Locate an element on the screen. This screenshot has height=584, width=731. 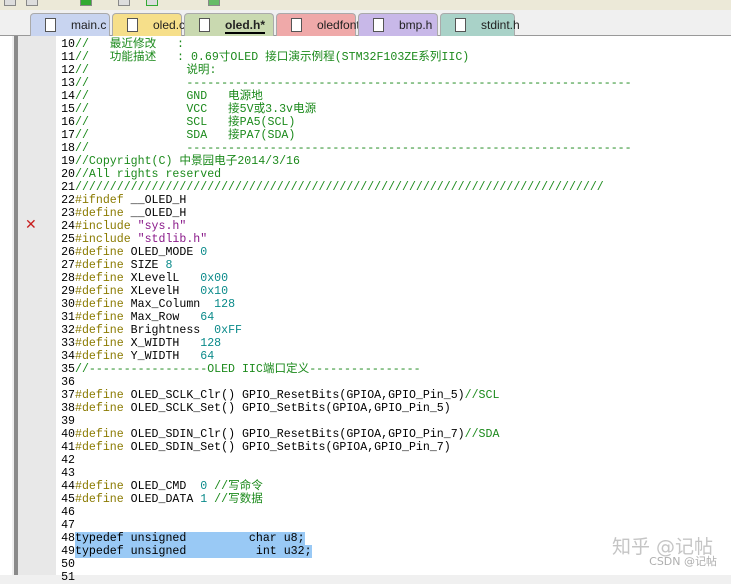
comment: //写数据 is located at coordinates (238, 499).